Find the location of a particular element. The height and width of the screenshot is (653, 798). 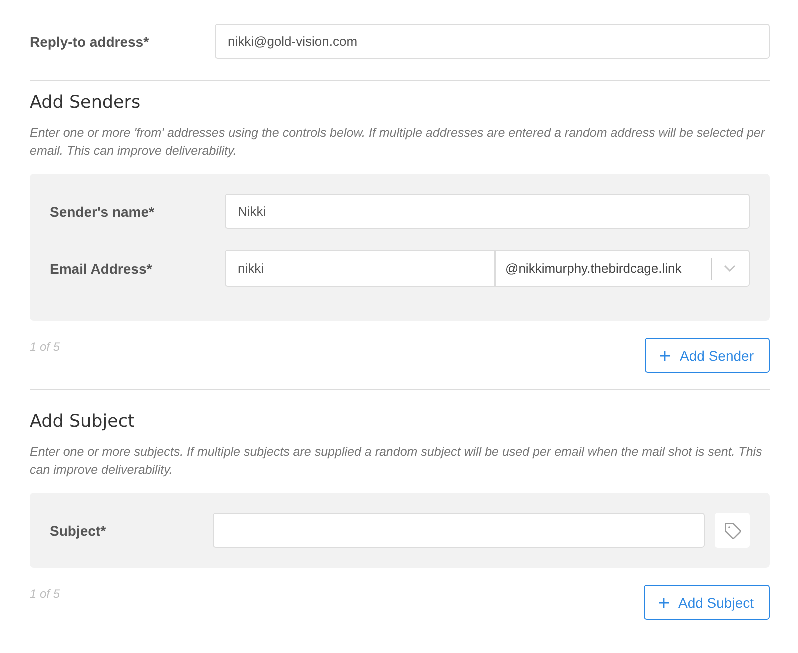

tag-button is located at coordinates (732, 530).